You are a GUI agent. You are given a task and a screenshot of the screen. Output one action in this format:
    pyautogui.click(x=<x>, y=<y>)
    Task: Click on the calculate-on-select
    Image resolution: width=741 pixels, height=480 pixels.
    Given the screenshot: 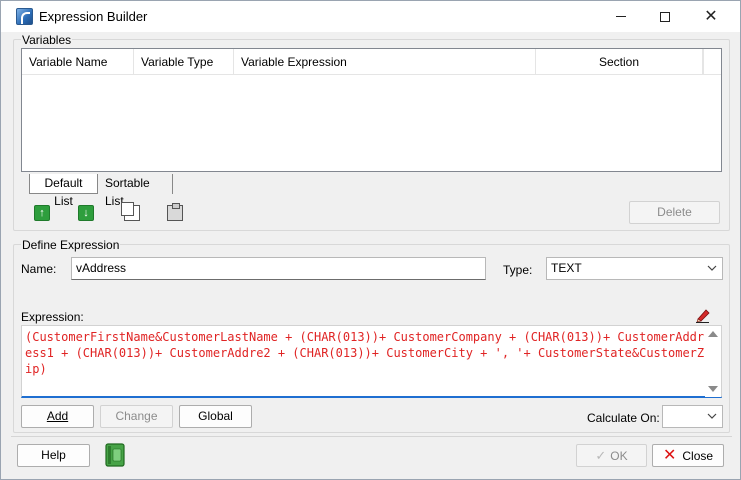 What is the action you would take?
    pyautogui.click(x=692, y=416)
    